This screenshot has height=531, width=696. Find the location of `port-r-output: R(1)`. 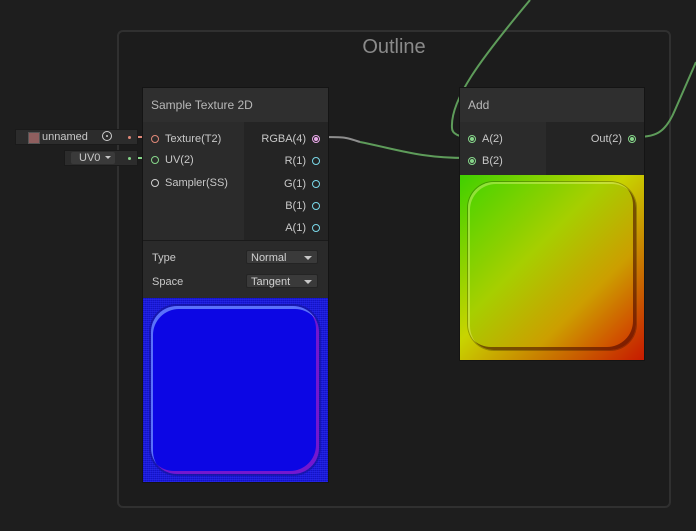

port-r-output: R(1) is located at coordinates (285, 161).